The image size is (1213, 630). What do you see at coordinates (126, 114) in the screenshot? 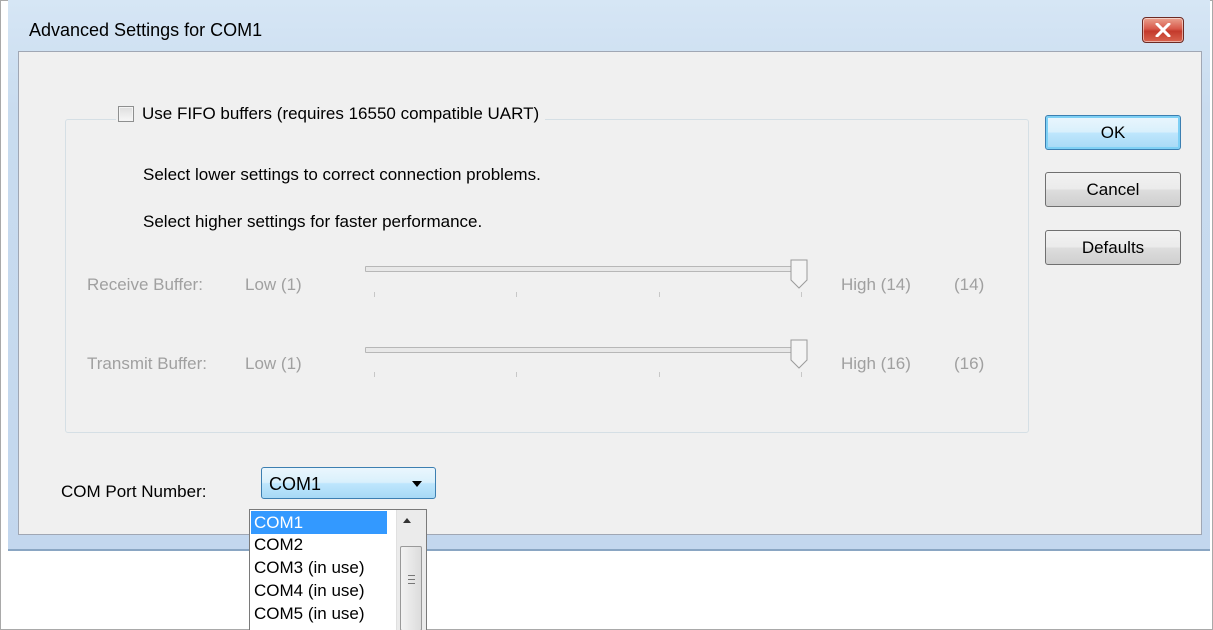
I see `fifo-checkbox` at bounding box center [126, 114].